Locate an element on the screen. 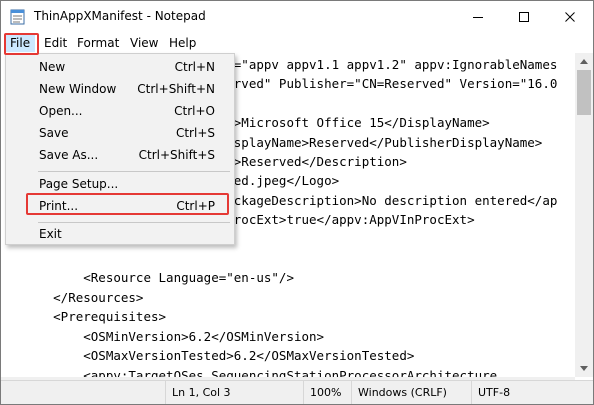 This screenshot has height=405, width=594. scroll-down-arrow-icon is located at coordinates (584, 368).